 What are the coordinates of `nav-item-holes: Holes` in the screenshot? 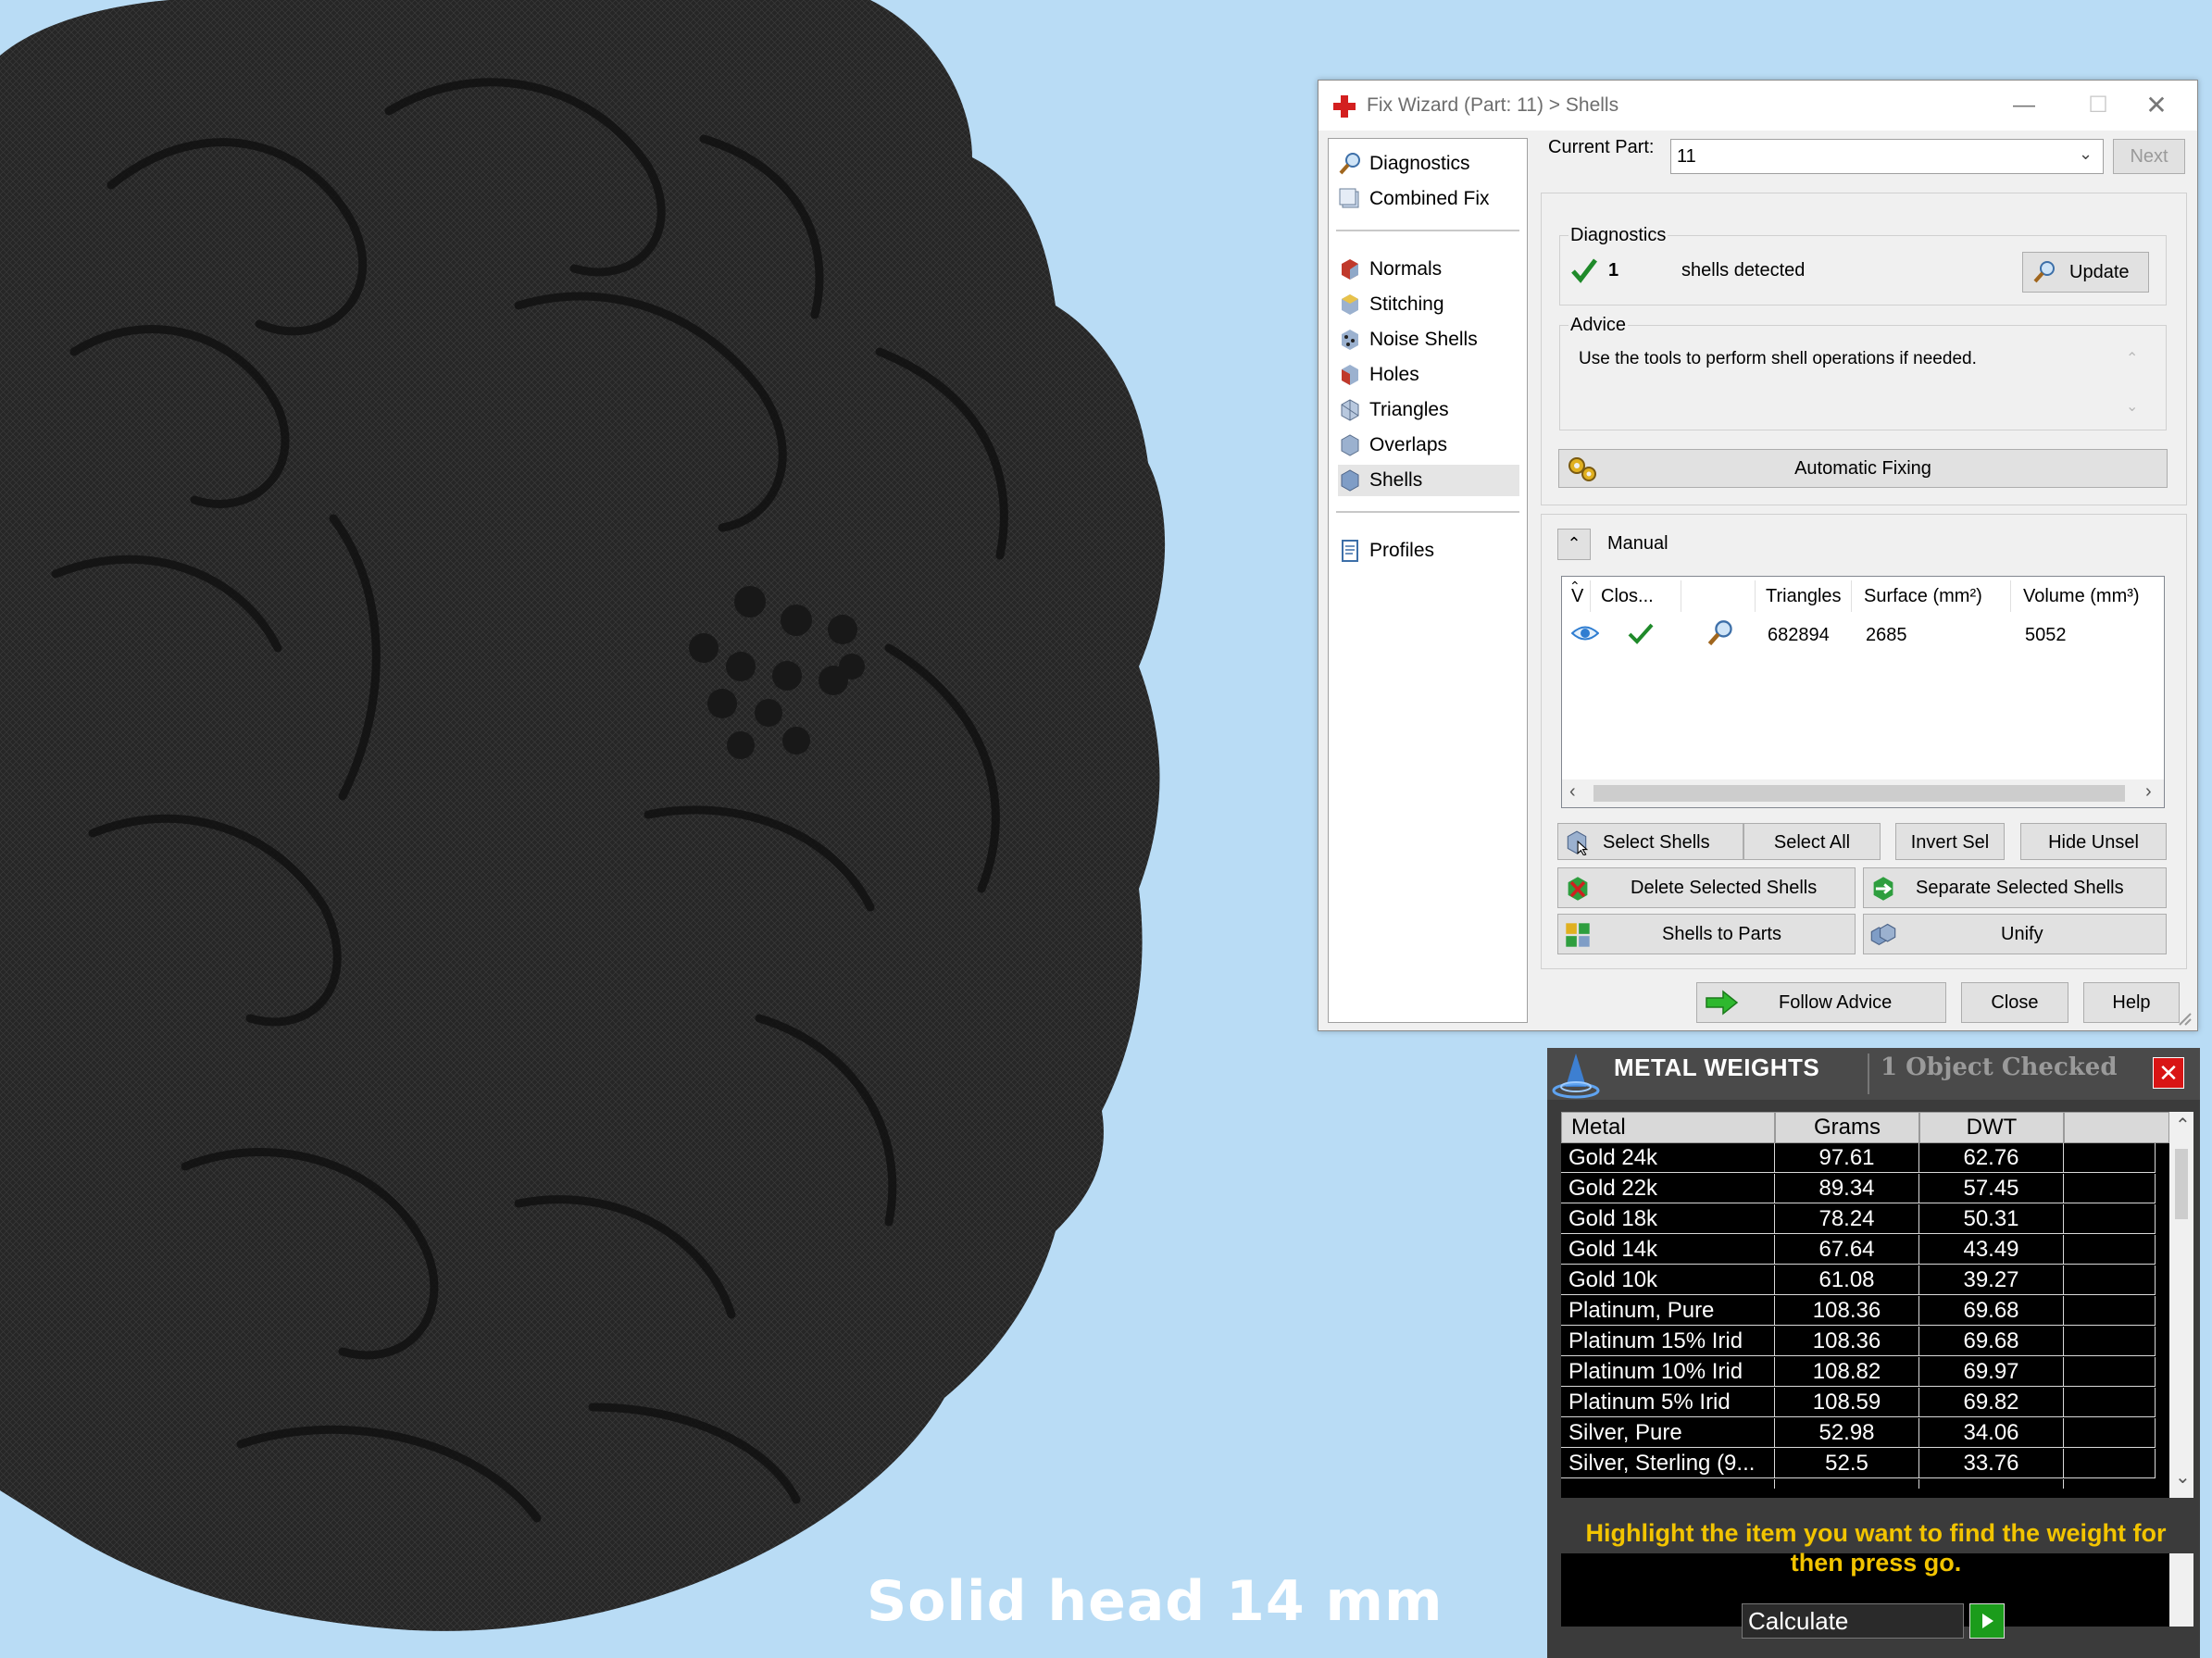 It's located at (1428, 375).